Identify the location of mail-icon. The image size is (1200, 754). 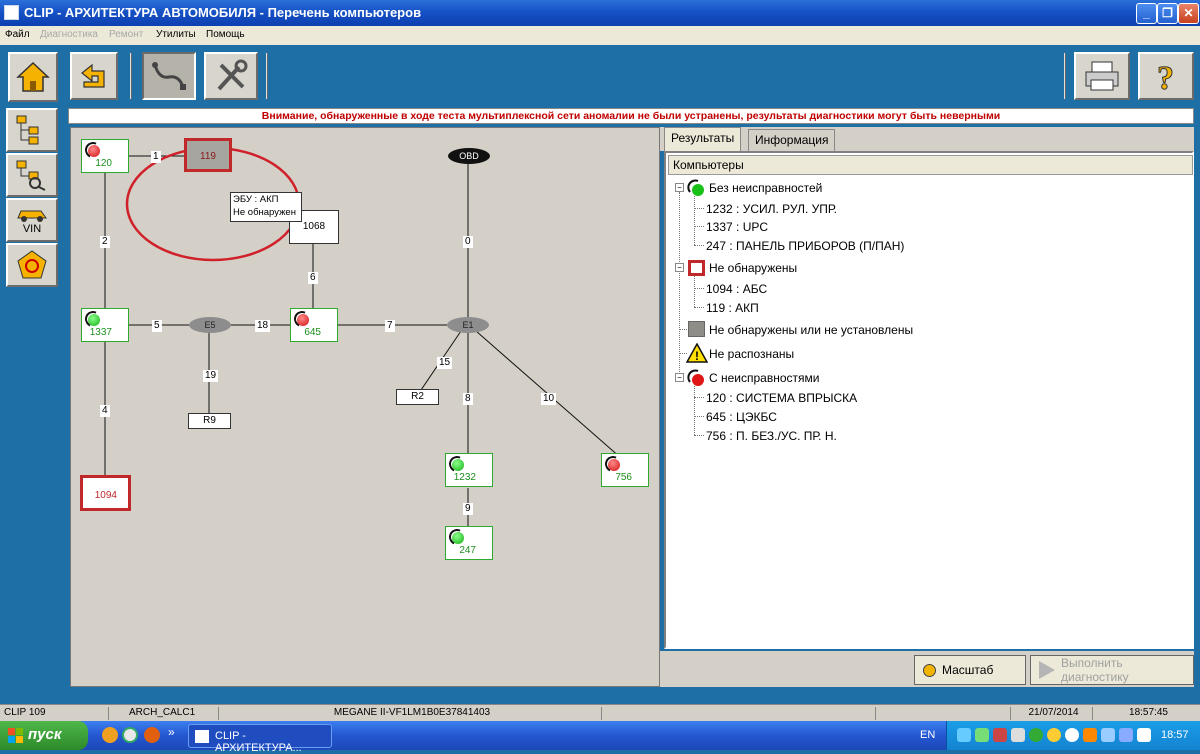
(130, 735).